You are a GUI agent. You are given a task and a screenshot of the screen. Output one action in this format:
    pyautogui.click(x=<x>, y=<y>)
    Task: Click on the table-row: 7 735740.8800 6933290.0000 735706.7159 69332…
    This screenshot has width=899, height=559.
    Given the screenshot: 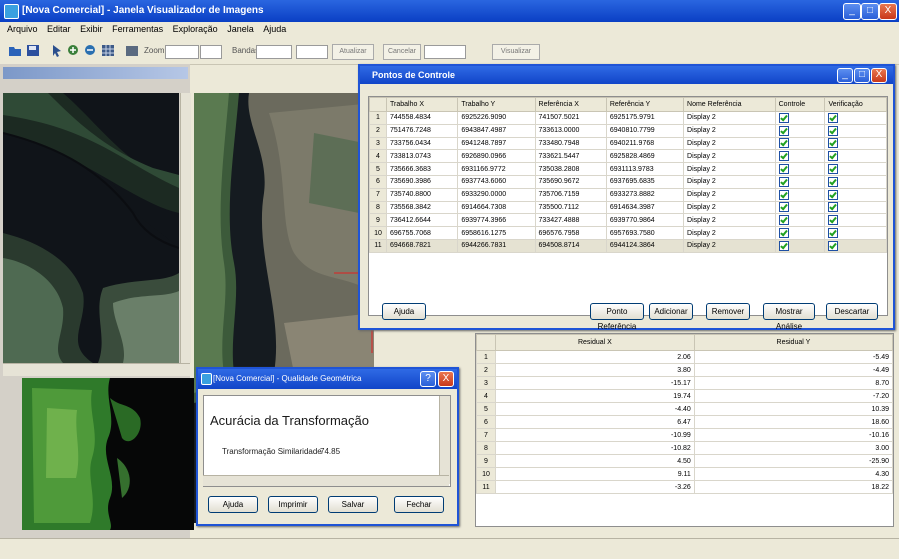 What is the action you would take?
    pyautogui.click(x=628, y=194)
    